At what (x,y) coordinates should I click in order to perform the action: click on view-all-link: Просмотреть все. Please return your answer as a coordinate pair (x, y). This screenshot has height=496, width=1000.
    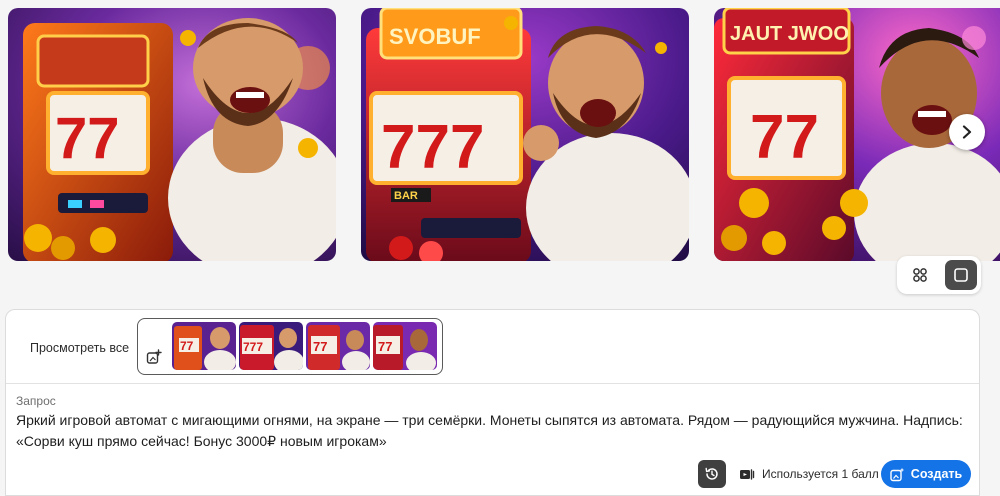
    Looking at the image, I should click on (79, 348).